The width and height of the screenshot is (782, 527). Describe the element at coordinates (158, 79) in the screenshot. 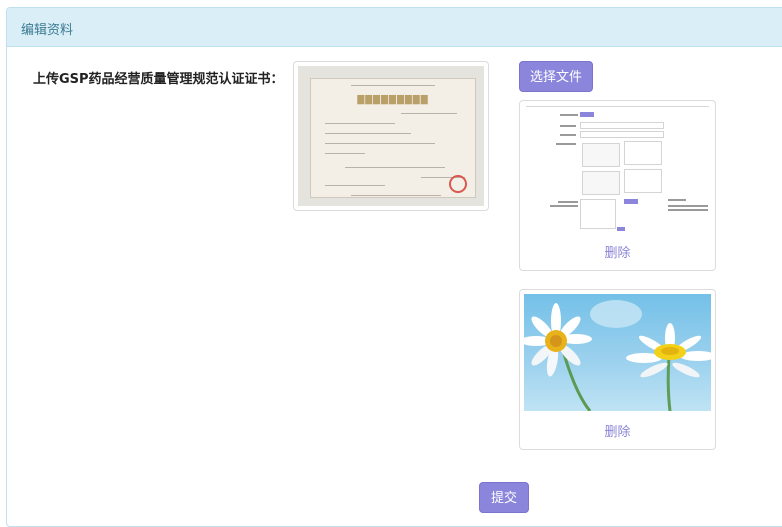

I see `gsp-certificate-label: 上传GSP药品经营质量管理规范认证证书：` at that location.